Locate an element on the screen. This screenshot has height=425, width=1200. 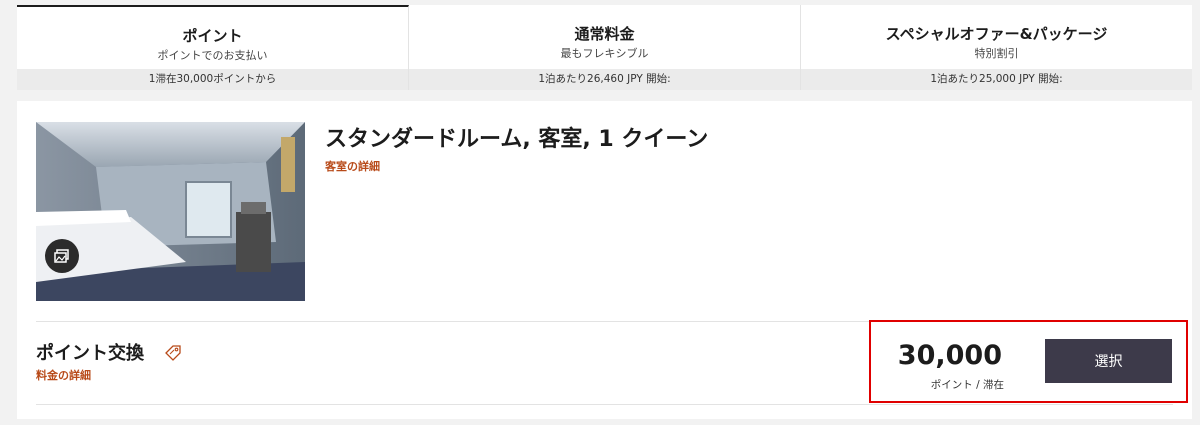
tab-subtitle: 特別割引 is located at coordinates (996, 53).